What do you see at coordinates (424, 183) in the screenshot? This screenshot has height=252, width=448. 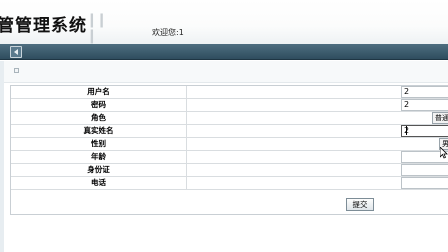 I see `phone-input` at bounding box center [424, 183].